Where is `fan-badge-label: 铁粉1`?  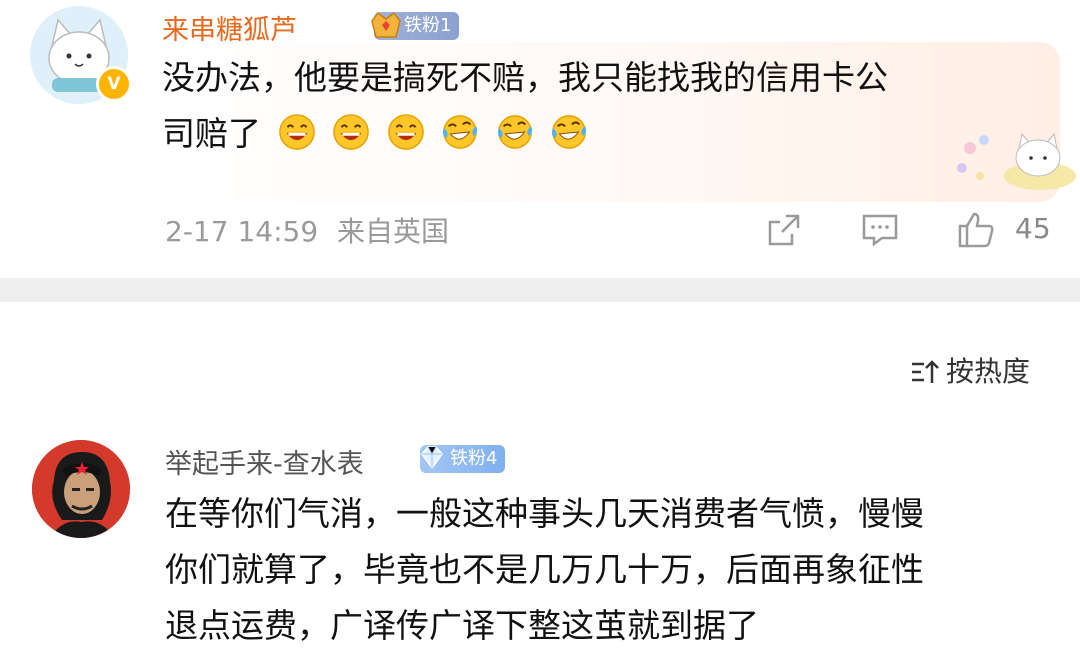
fan-badge-label: 铁粉1 is located at coordinates (428, 25).